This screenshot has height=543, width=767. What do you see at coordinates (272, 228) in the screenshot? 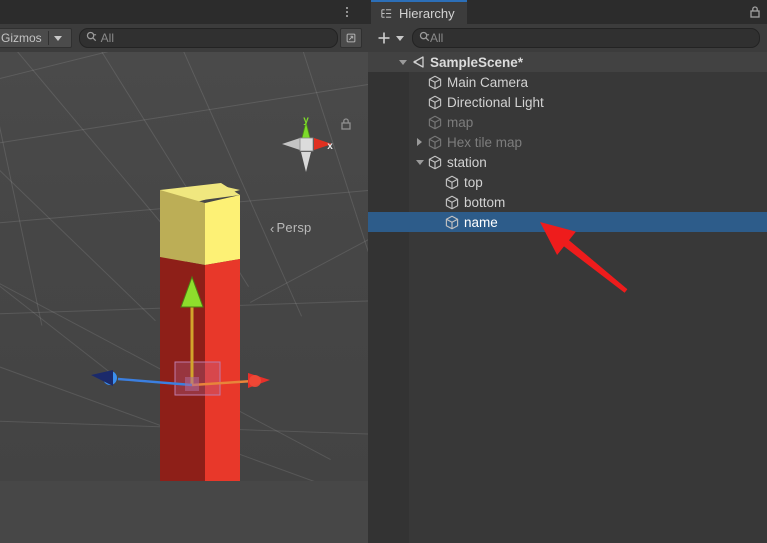
I see `chevron-left-icon: ‹` at bounding box center [272, 228].